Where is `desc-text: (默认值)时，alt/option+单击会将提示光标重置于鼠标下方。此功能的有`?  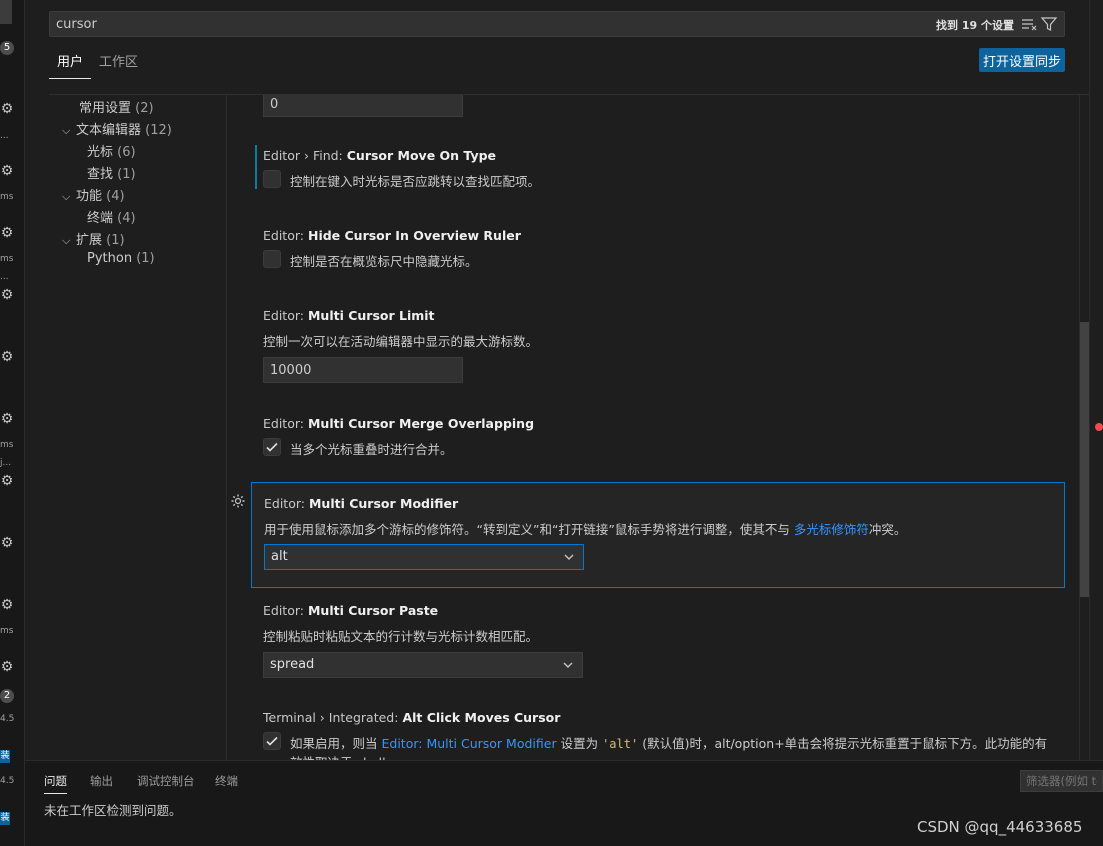 desc-text: (默认值)时，alt/option+单击会将提示光标重置于鼠标下方。此功能的有 is located at coordinates (845, 743).